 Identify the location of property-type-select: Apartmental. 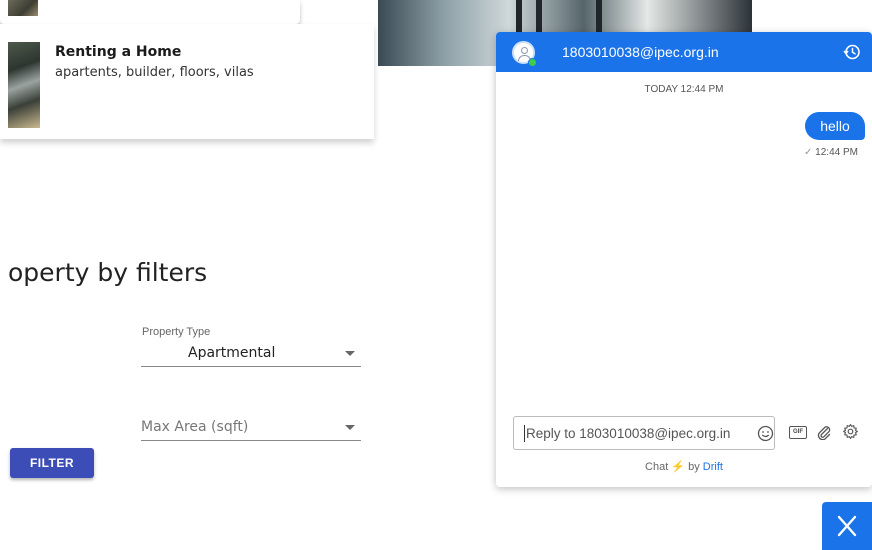
(251, 354).